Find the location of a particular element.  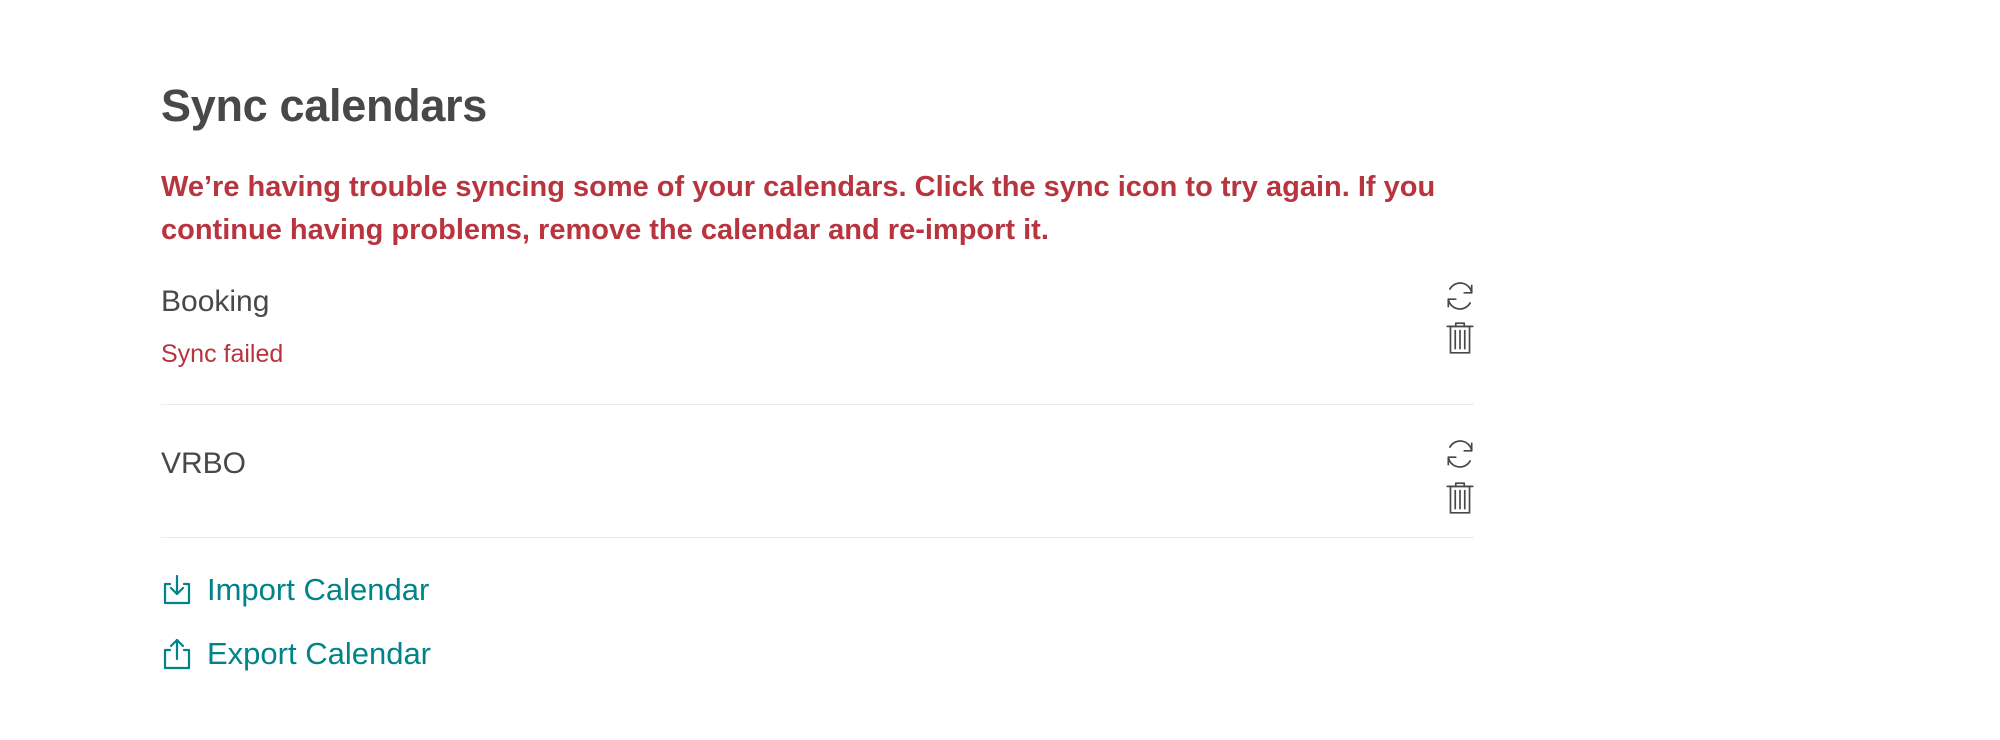

calendar-row-vrbo: VRBO is located at coordinates (817, 487).